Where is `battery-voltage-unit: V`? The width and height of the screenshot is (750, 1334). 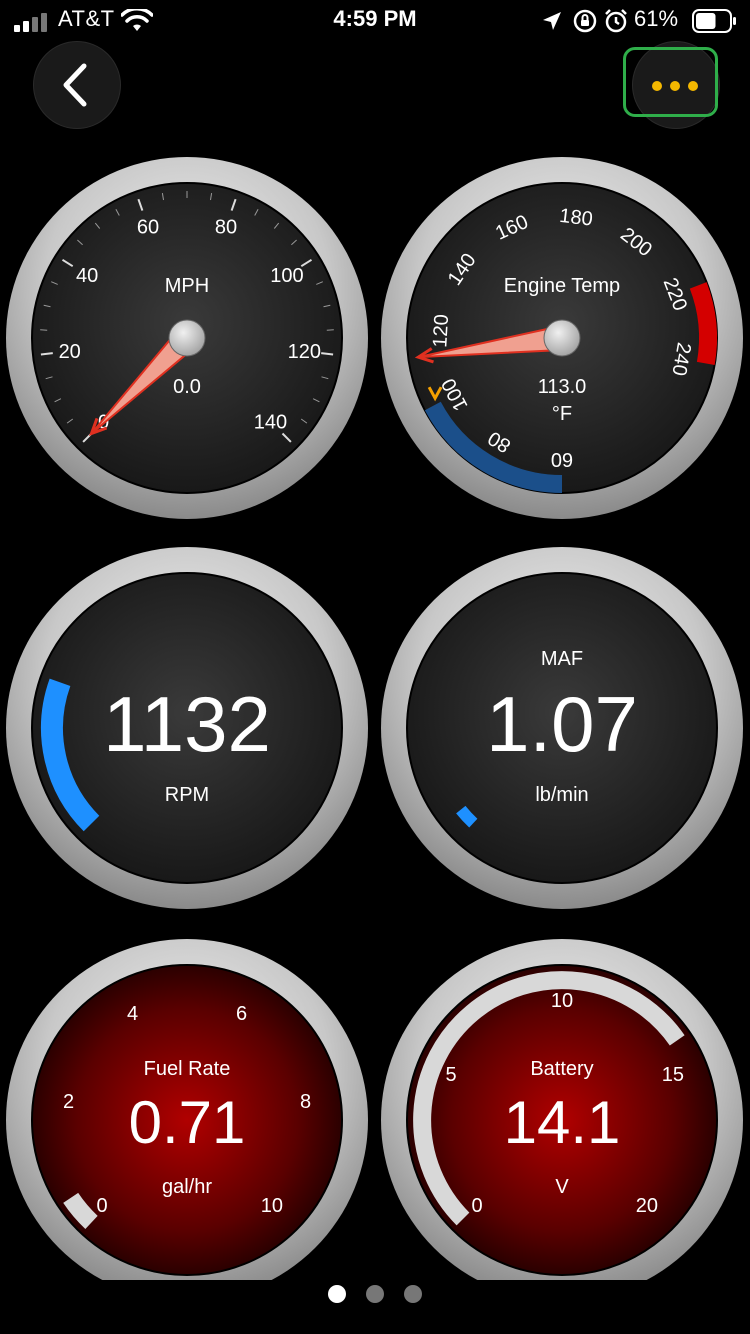
battery-voltage-unit: V is located at coordinates (562, 1187).